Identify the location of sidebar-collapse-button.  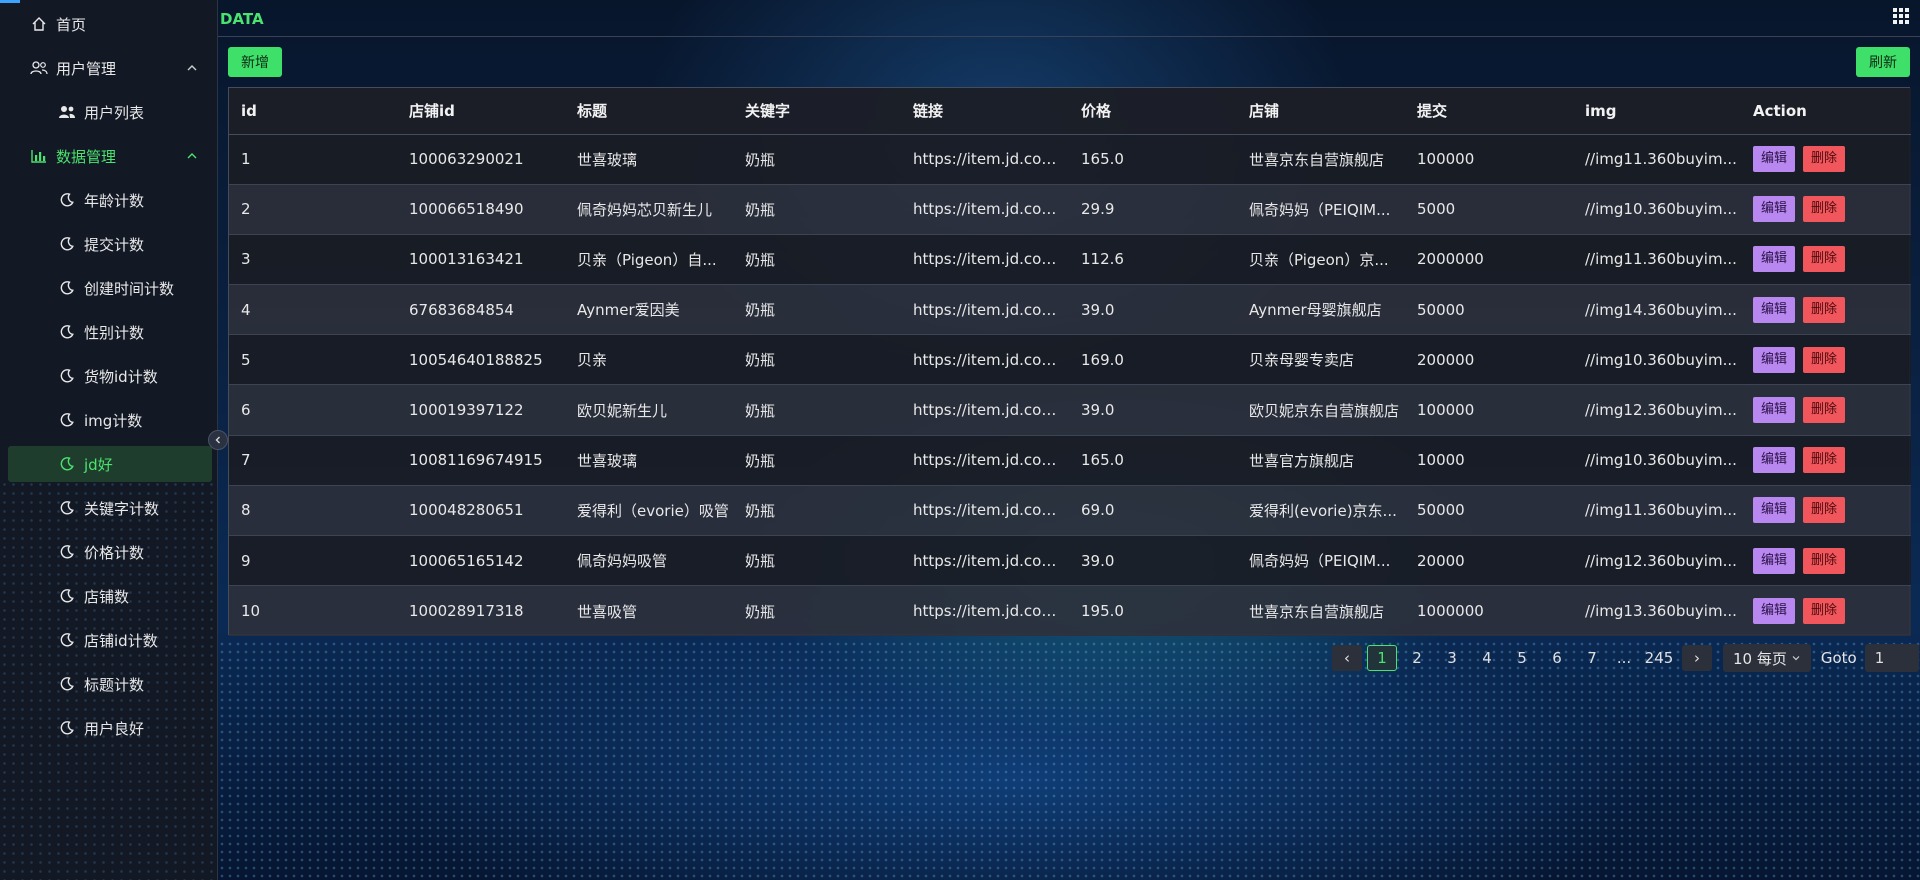
(218, 440).